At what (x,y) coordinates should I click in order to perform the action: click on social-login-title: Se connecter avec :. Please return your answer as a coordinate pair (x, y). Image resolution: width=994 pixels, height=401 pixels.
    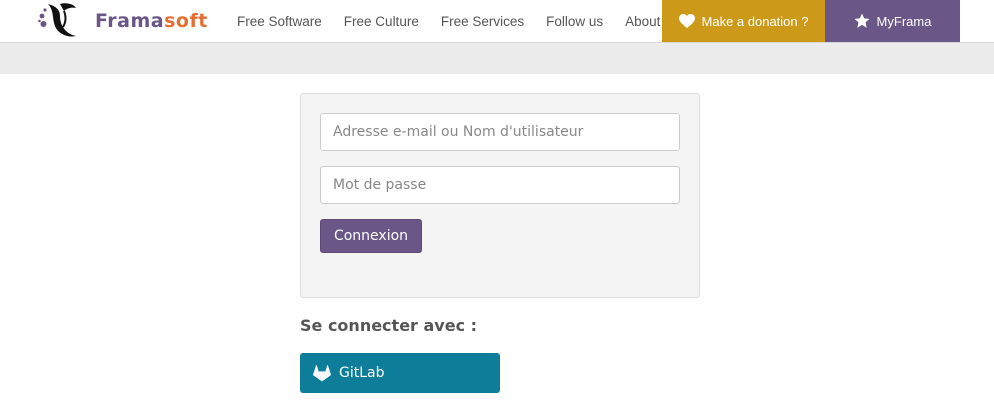
    Looking at the image, I should click on (389, 325).